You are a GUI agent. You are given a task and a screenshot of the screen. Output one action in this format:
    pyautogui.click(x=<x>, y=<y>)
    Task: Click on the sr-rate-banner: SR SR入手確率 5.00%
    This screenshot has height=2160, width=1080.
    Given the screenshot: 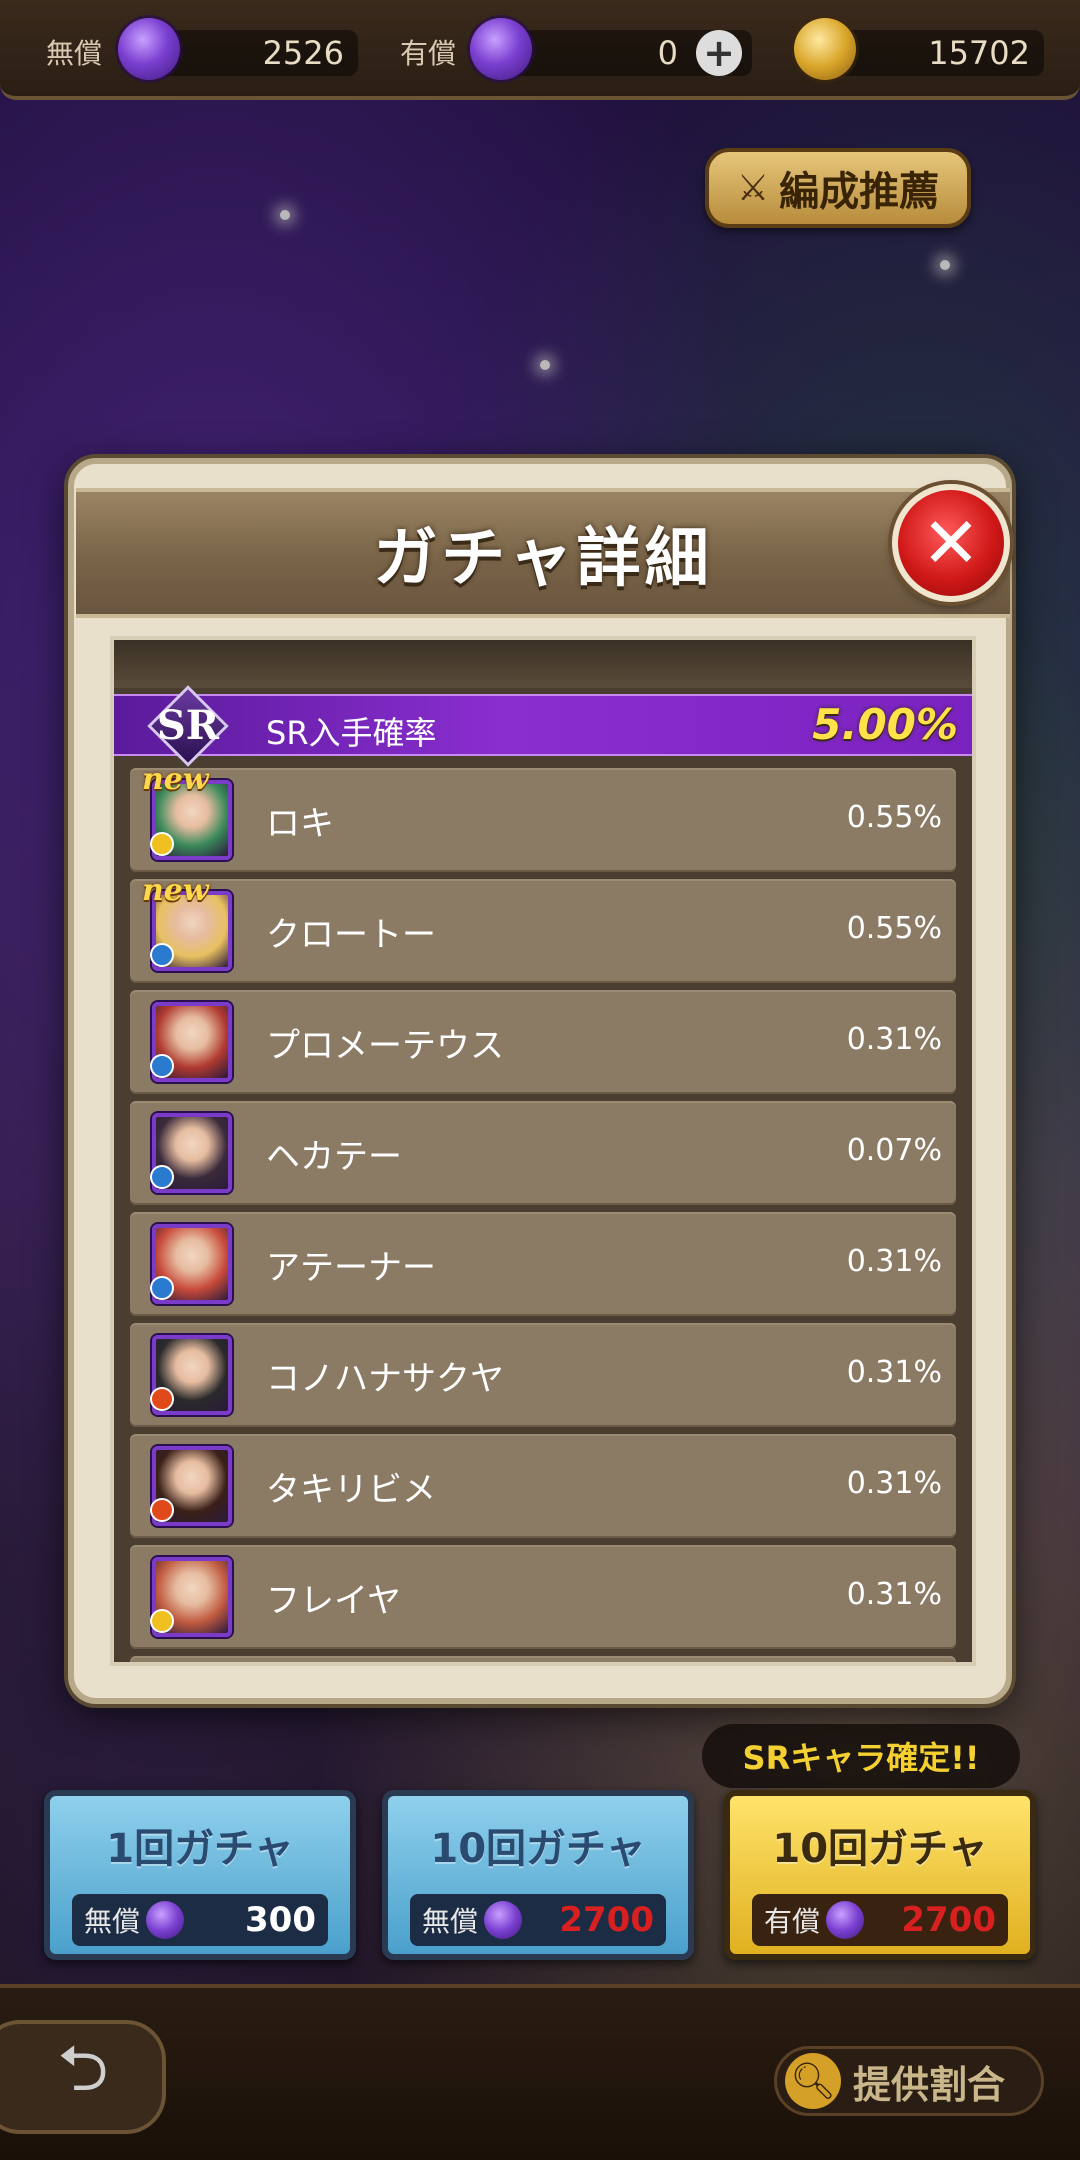 What is the action you would take?
    pyautogui.click(x=543, y=726)
    